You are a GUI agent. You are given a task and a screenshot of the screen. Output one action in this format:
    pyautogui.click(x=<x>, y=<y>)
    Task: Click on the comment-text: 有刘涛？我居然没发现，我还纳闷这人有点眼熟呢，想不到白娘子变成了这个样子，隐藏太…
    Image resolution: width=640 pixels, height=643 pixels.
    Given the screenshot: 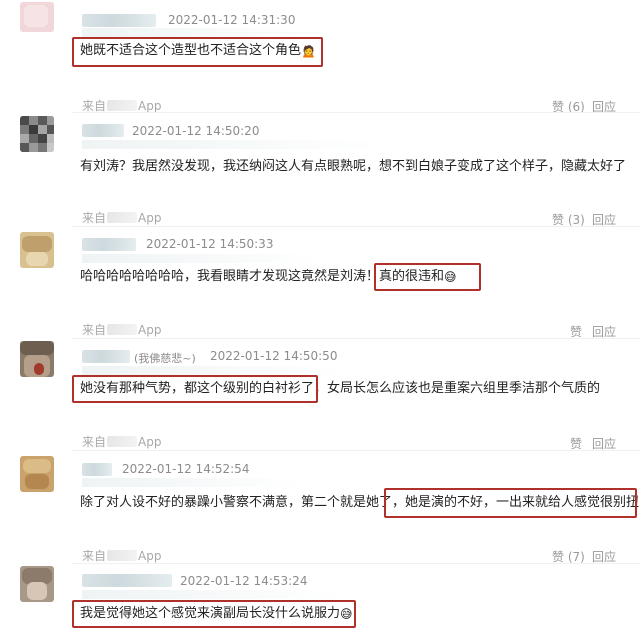 What is the action you would take?
    pyautogui.click(x=353, y=166)
    